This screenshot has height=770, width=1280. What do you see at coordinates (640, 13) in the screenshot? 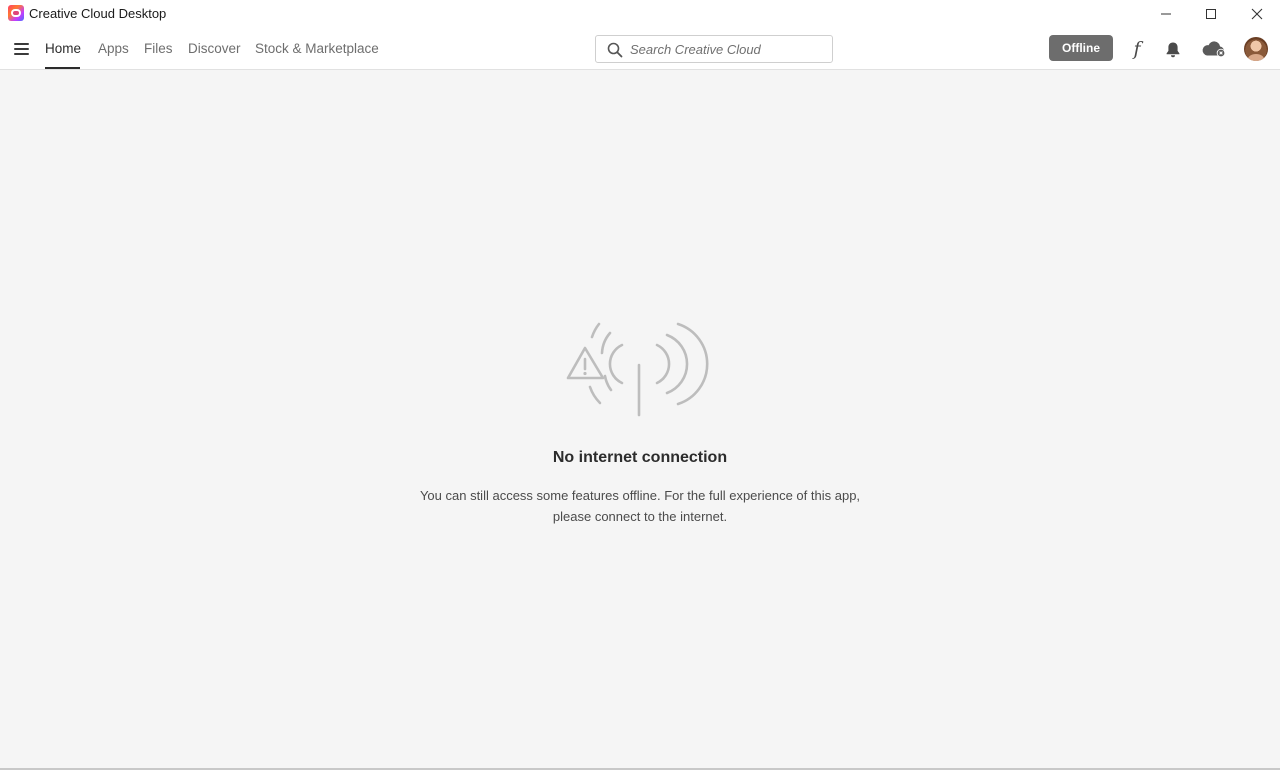
I see `title-bar: Creative Cloud Desktop` at bounding box center [640, 13].